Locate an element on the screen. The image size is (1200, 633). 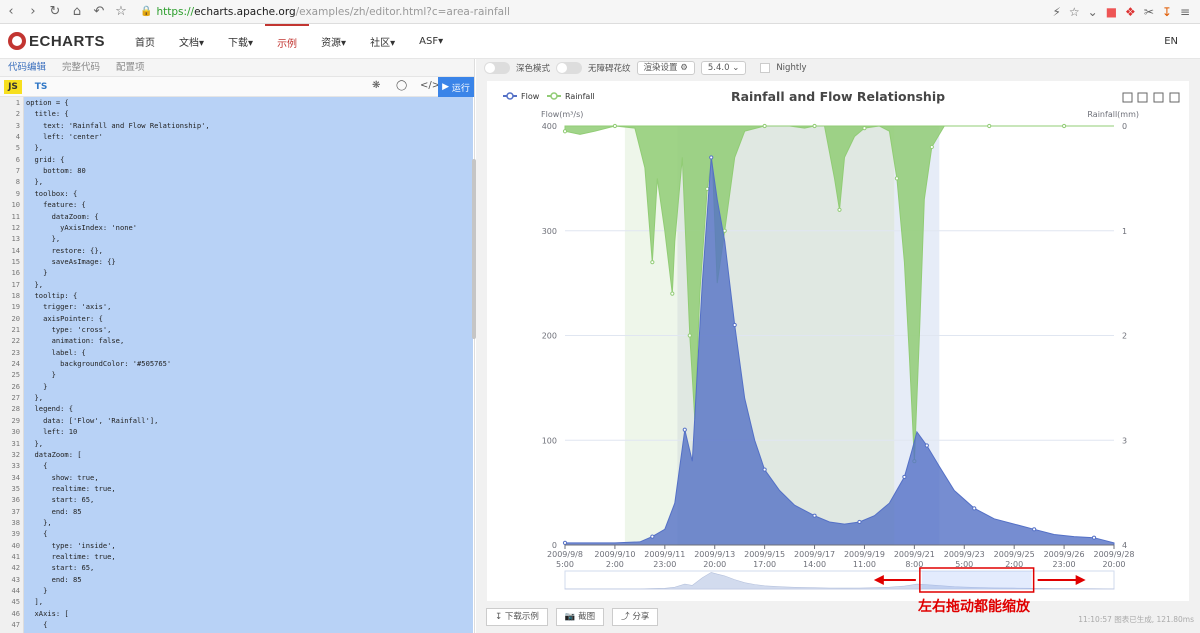
download-icon: ↧ is located at coordinates (1167, 12).